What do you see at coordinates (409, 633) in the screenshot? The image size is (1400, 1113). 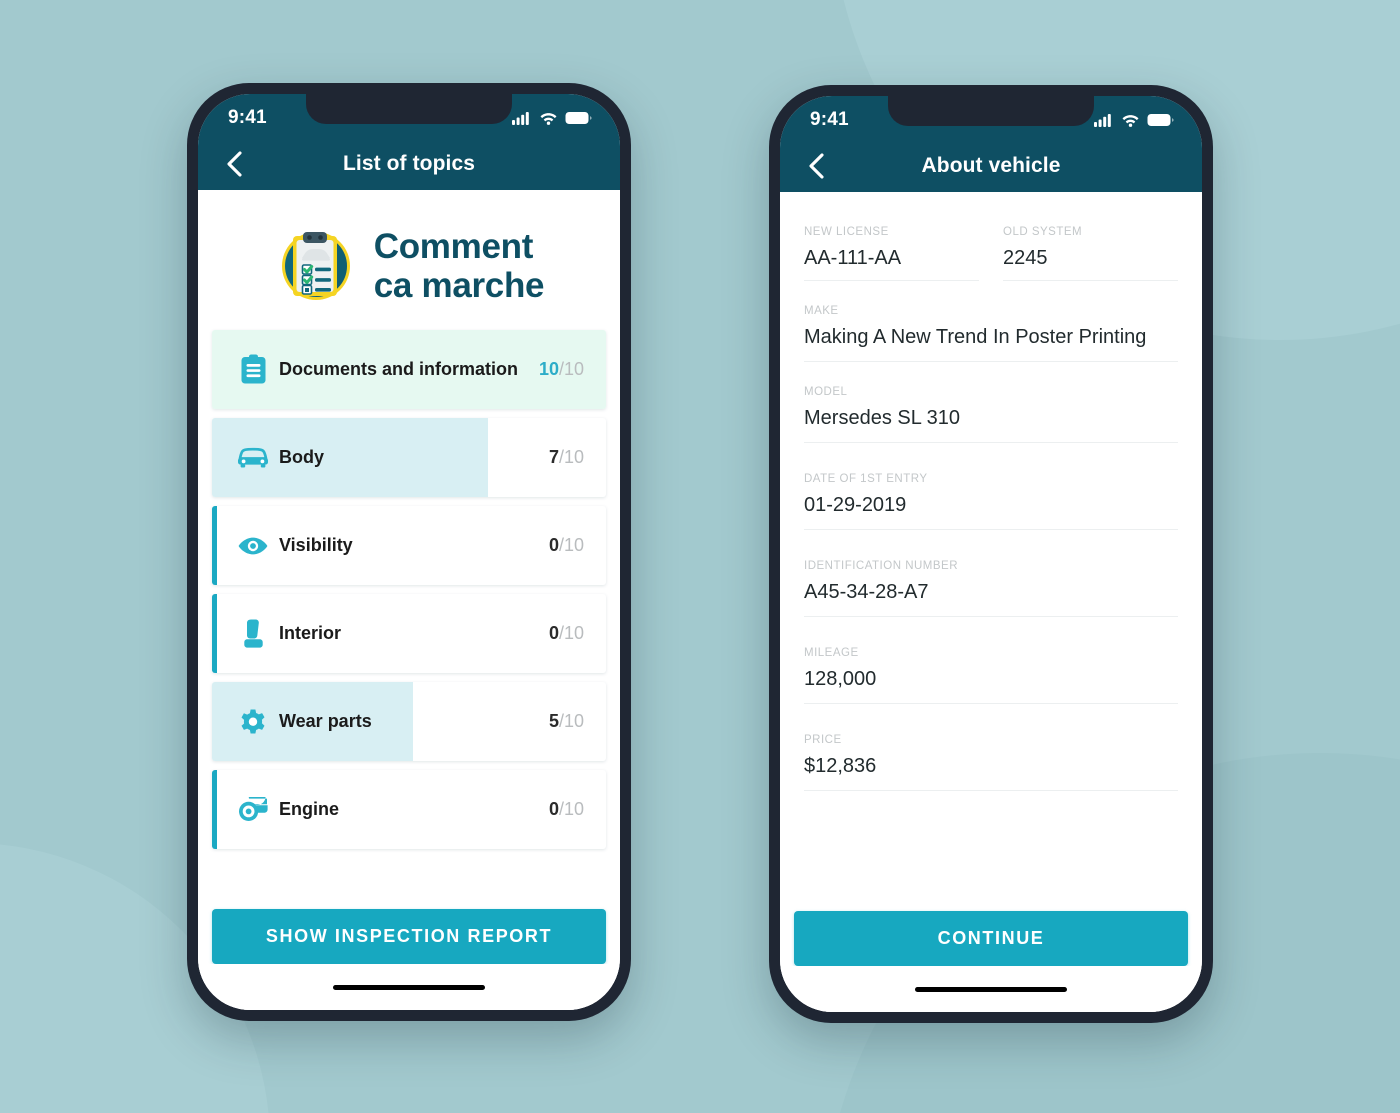 I see `topic-item-interior: Interior 0/10` at bounding box center [409, 633].